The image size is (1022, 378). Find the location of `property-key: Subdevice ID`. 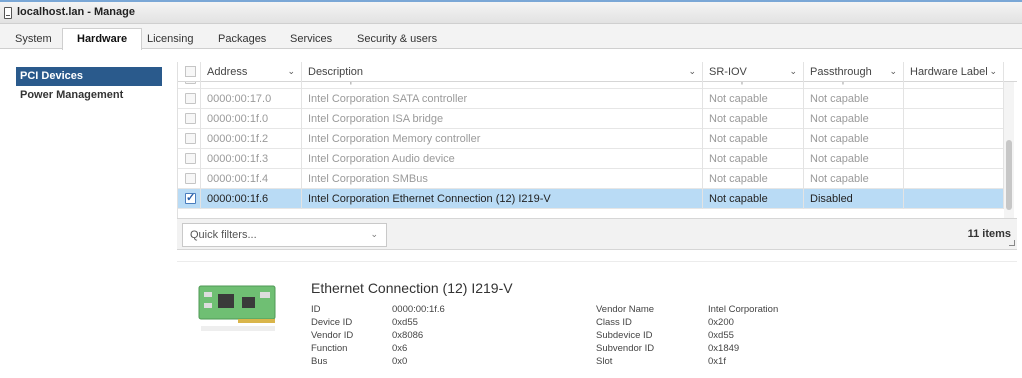

property-key: Subdevice ID is located at coordinates (624, 335).